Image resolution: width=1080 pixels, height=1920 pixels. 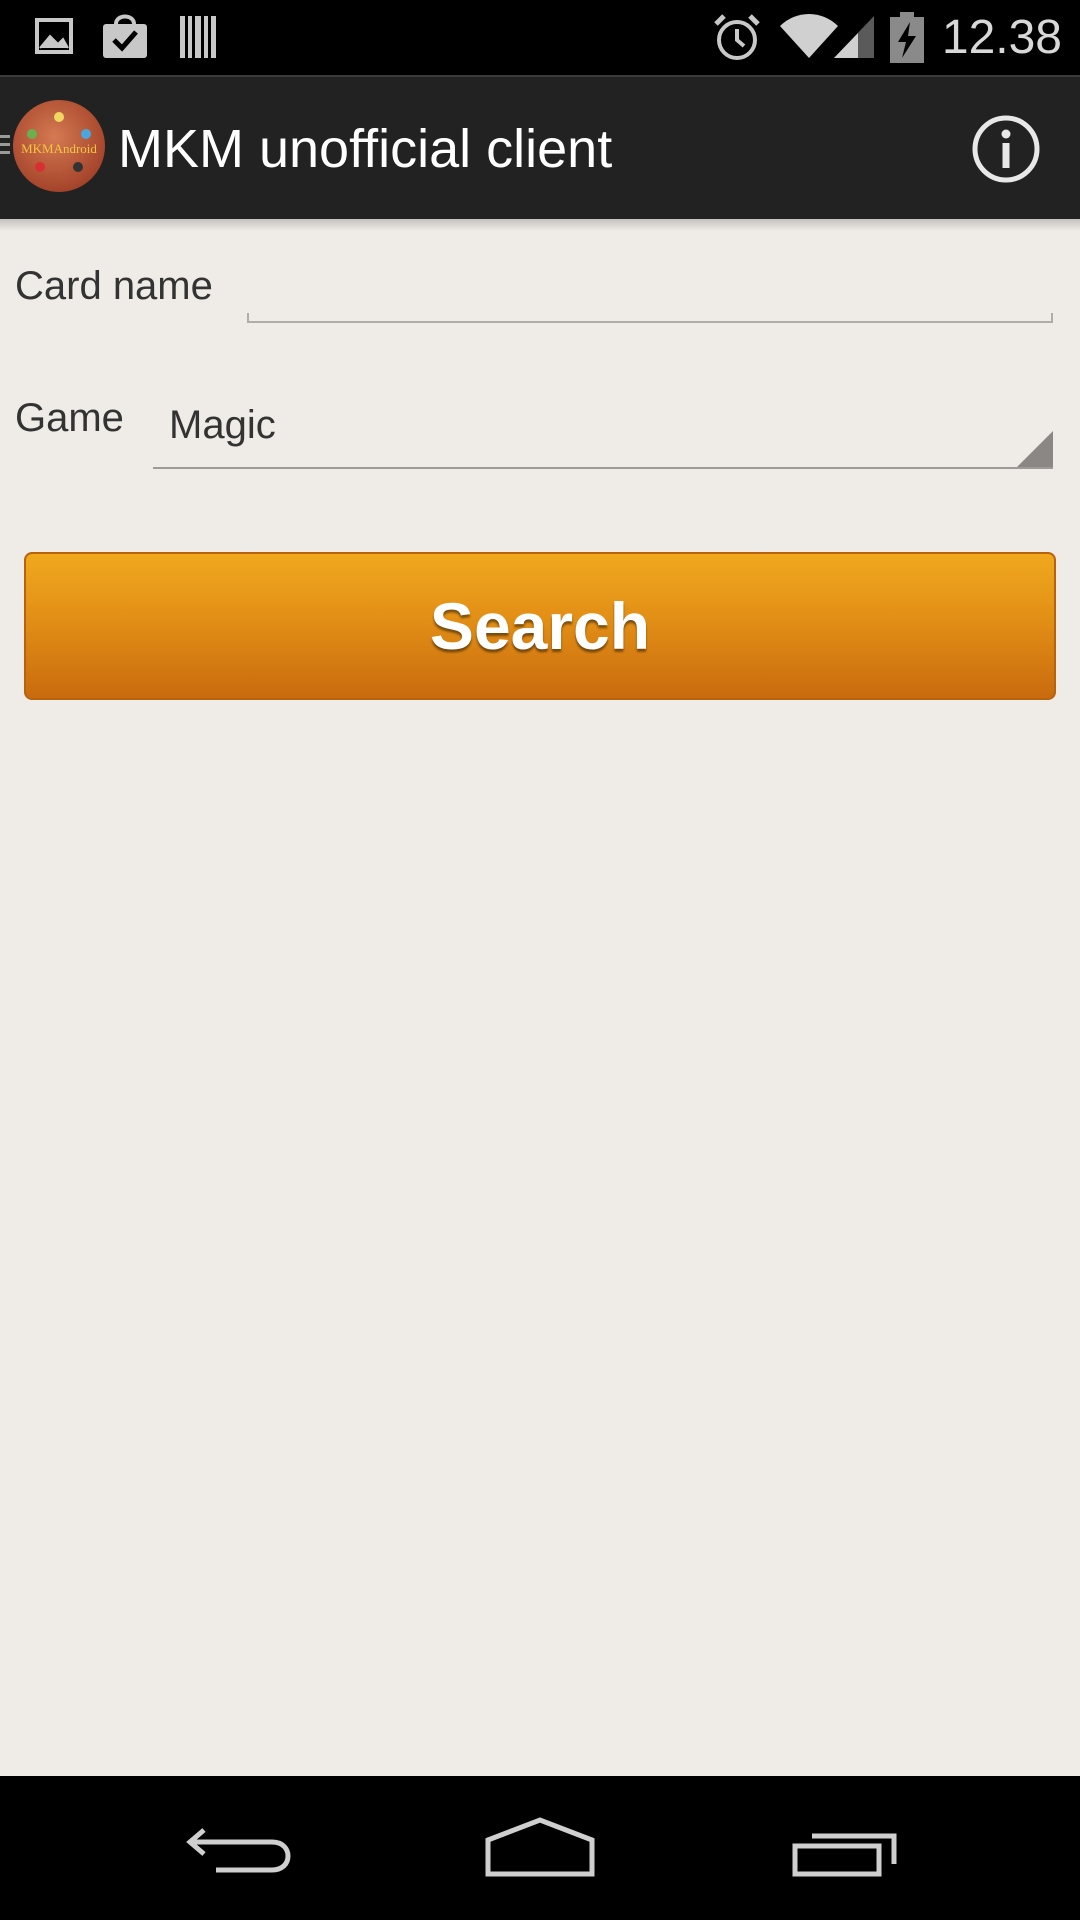 I want to click on back-button, so click(x=240, y=1848).